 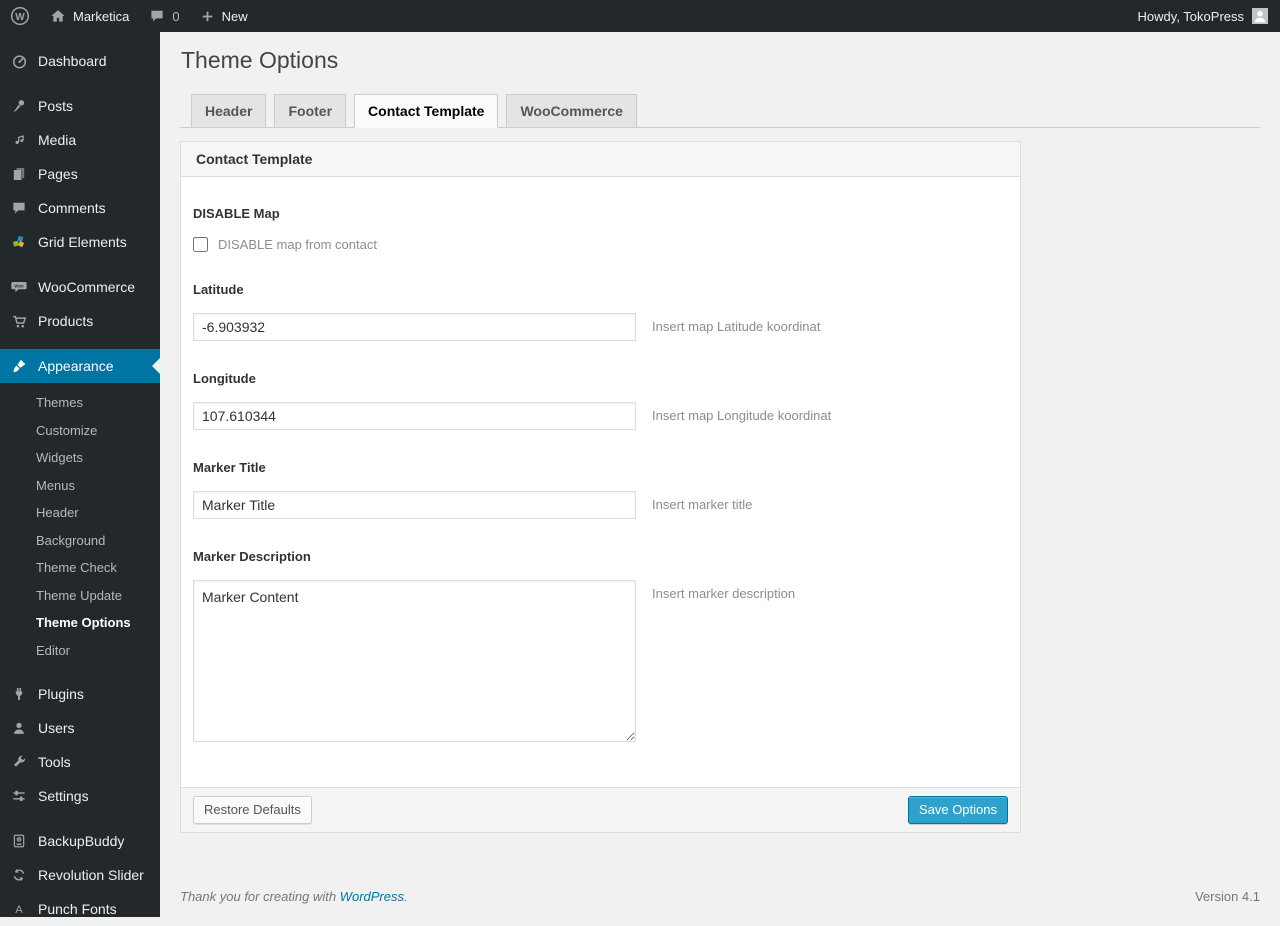 What do you see at coordinates (702, 504) in the screenshot?
I see `marker-title-help: Insert marker title` at bounding box center [702, 504].